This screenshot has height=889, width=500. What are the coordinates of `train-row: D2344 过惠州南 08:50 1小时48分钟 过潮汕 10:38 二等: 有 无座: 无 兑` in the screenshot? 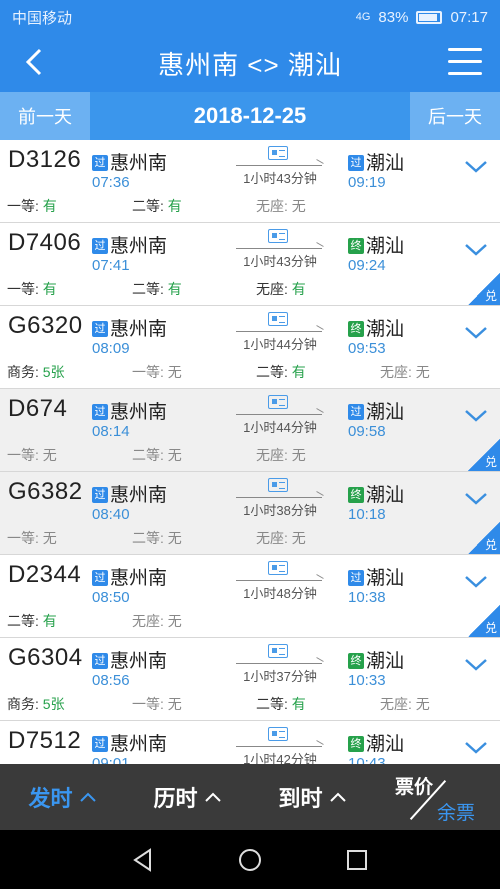 It's located at (250, 596).